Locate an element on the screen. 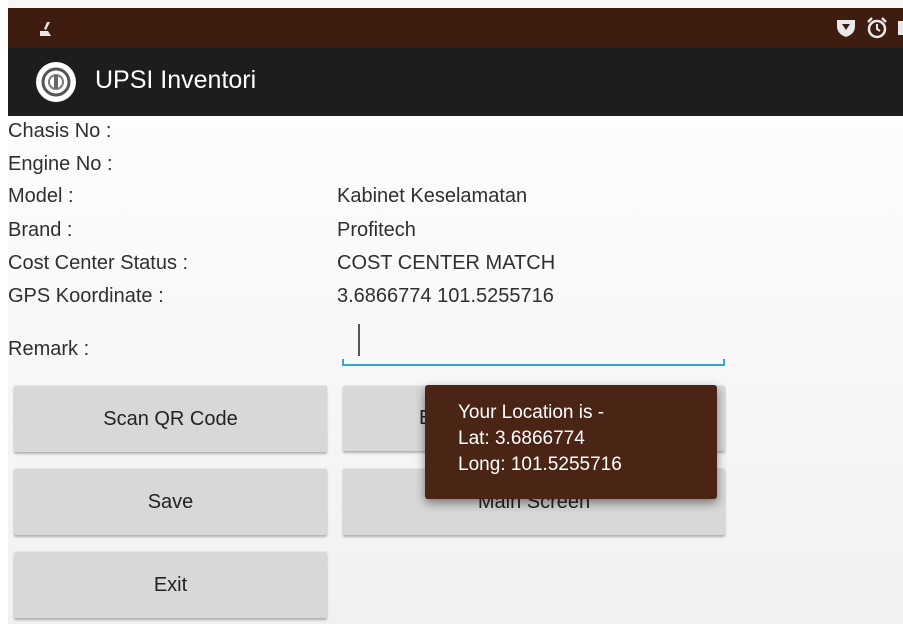 This screenshot has width=903, height=624. status-icons is located at coordinates (869, 28).